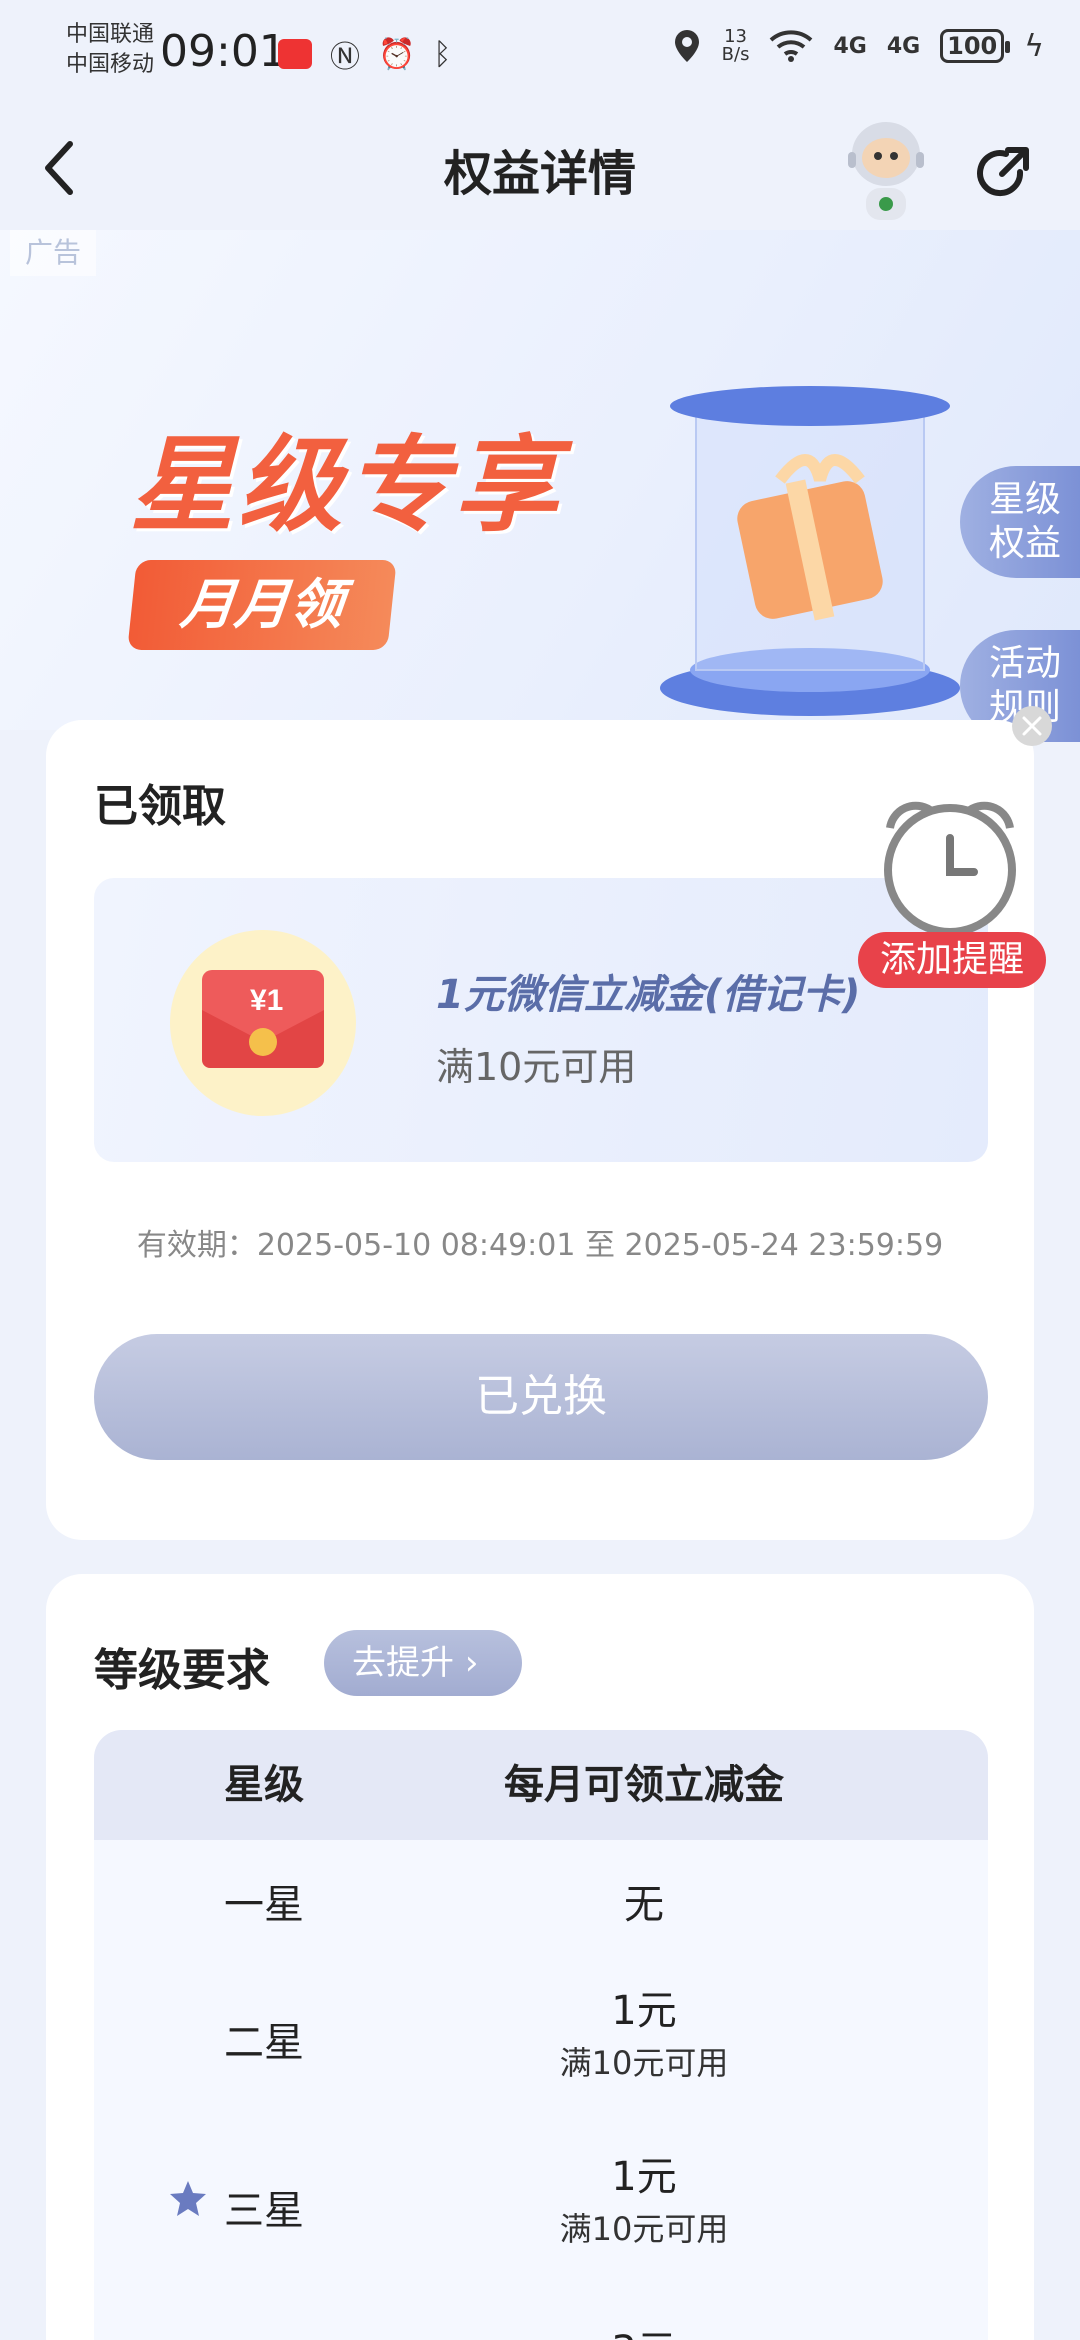 This screenshot has height=2340, width=1080. Describe the element at coordinates (644, 1785) in the screenshot. I see `header-amount: 每月可领立减金` at that location.